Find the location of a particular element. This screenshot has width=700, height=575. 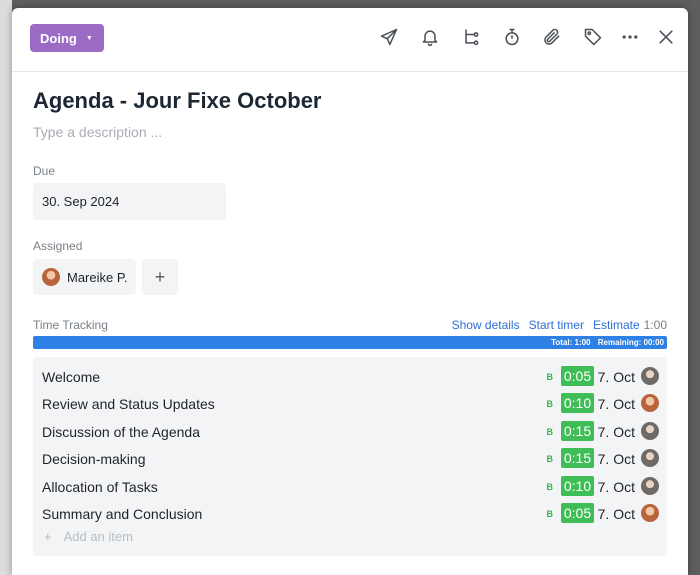

list-item: Allocation of Tasks B 0:10 7. Oct is located at coordinates (350, 487).